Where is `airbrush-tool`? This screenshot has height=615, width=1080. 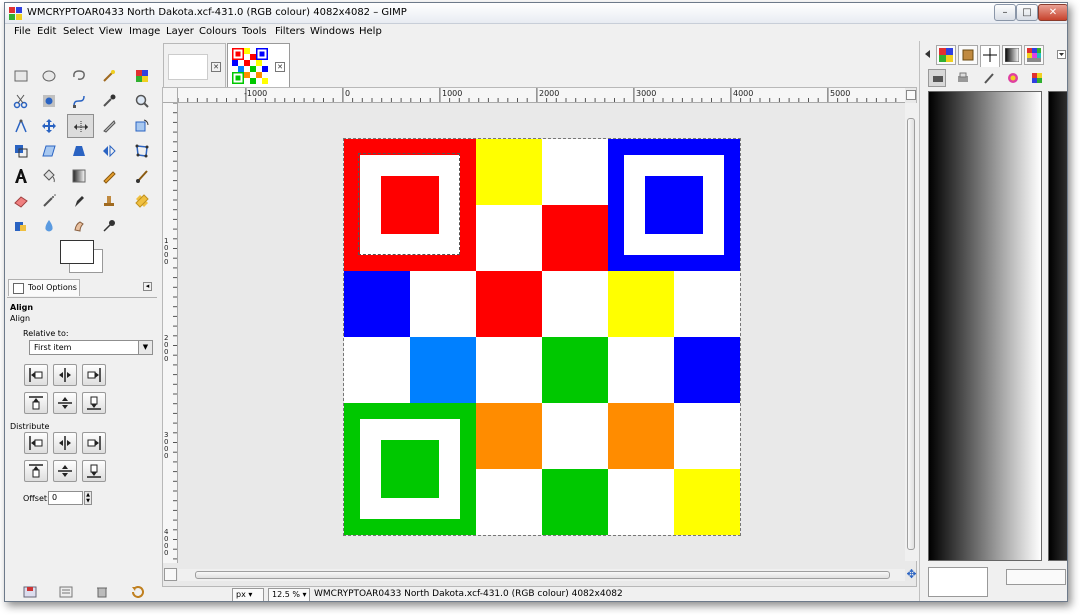
airbrush-tool is located at coordinates (49, 201).